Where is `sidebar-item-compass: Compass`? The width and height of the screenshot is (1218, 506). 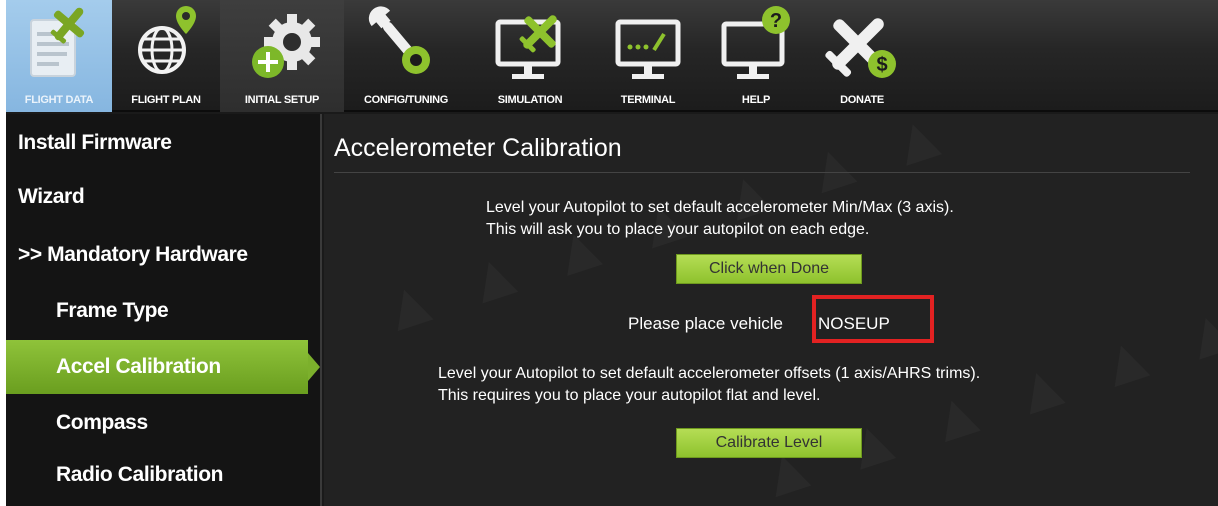
sidebar-item-compass: Compass is located at coordinates (163, 423).